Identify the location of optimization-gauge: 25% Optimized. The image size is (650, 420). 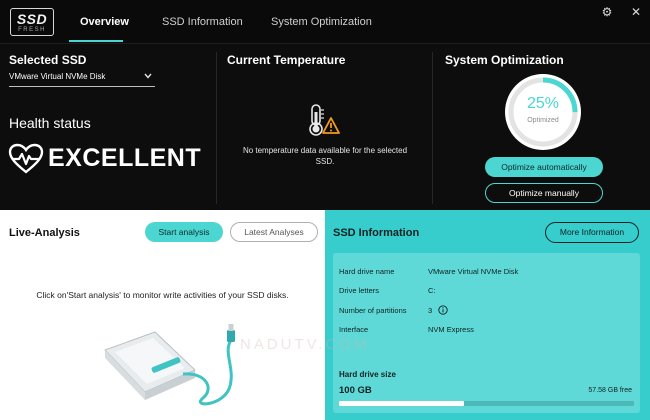
(543, 112).